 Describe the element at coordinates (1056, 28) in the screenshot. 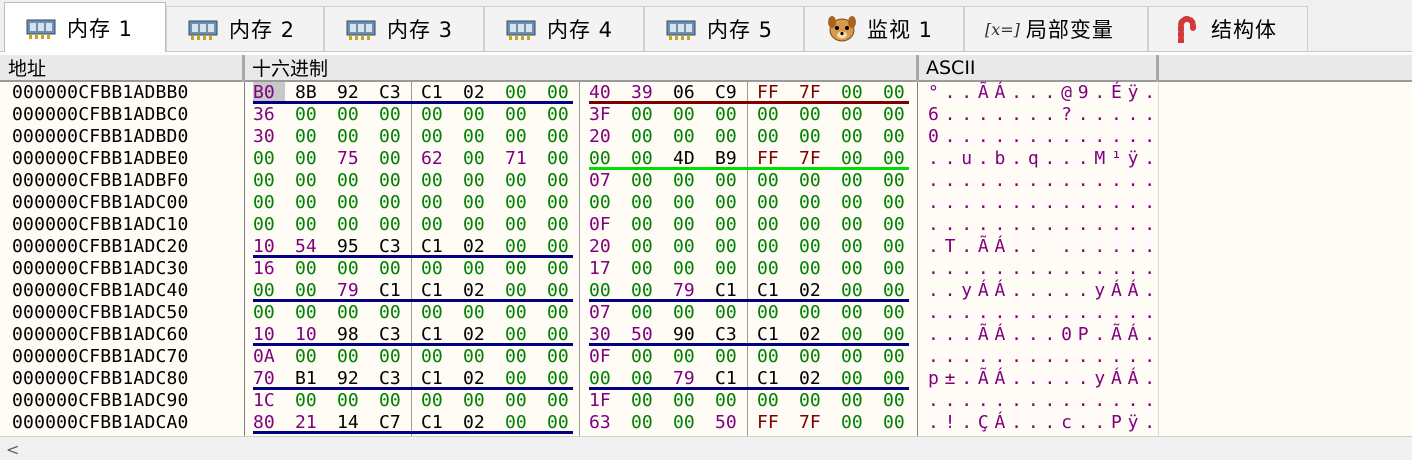

I see `tab-locals: [x=] 局部变量` at that location.